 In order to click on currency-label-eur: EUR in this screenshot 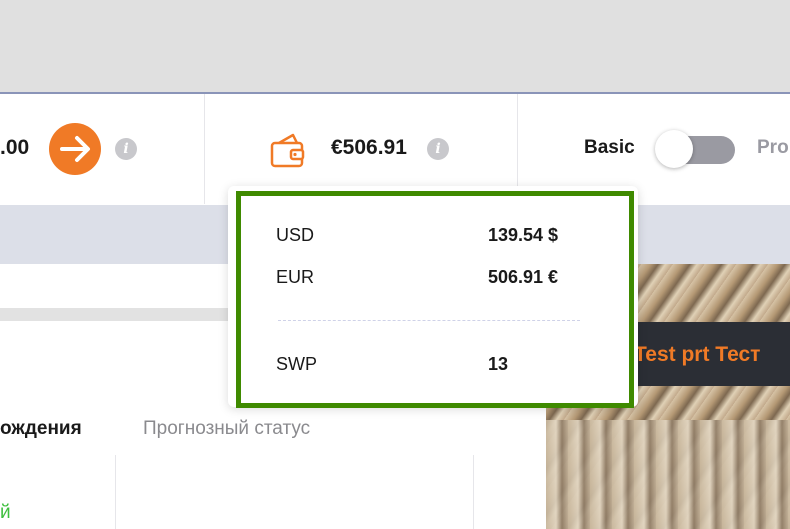, I will do `click(295, 277)`.